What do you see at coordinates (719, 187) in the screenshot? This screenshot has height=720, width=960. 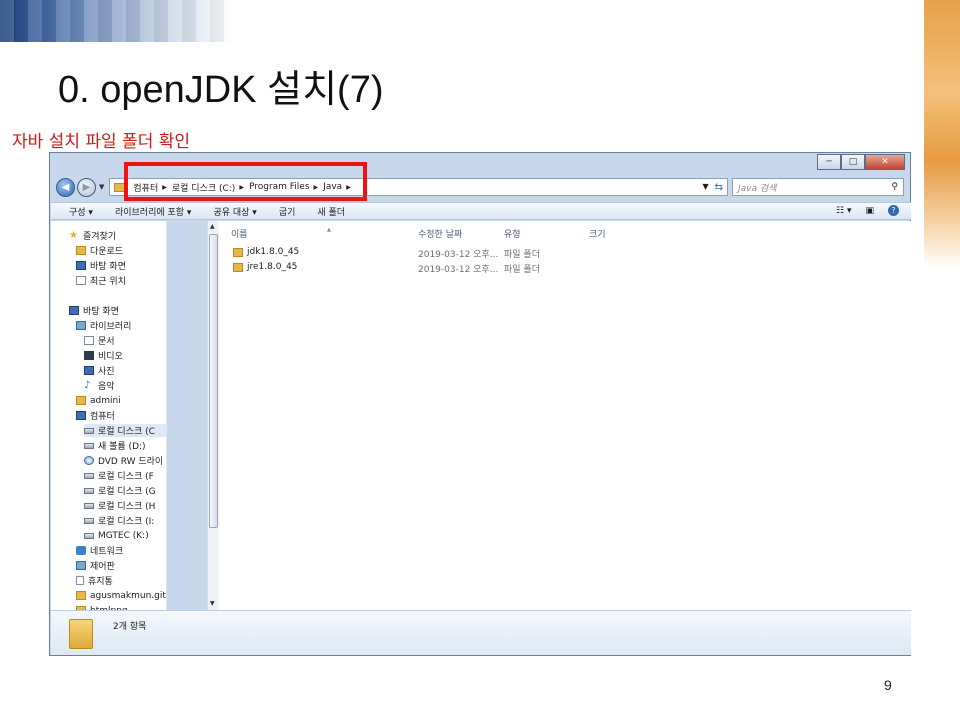 I see `refresh-icon: ⇆` at bounding box center [719, 187].